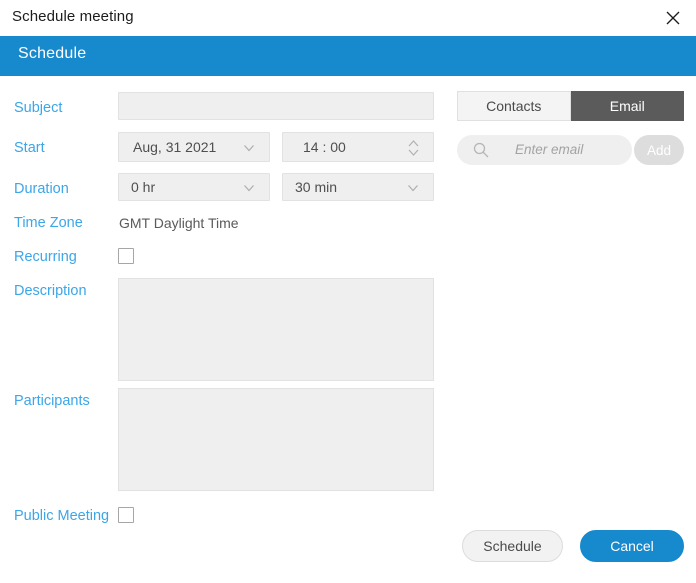  Describe the element at coordinates (29, 148) in the screenshot. I see `start-label: Start` at that location.